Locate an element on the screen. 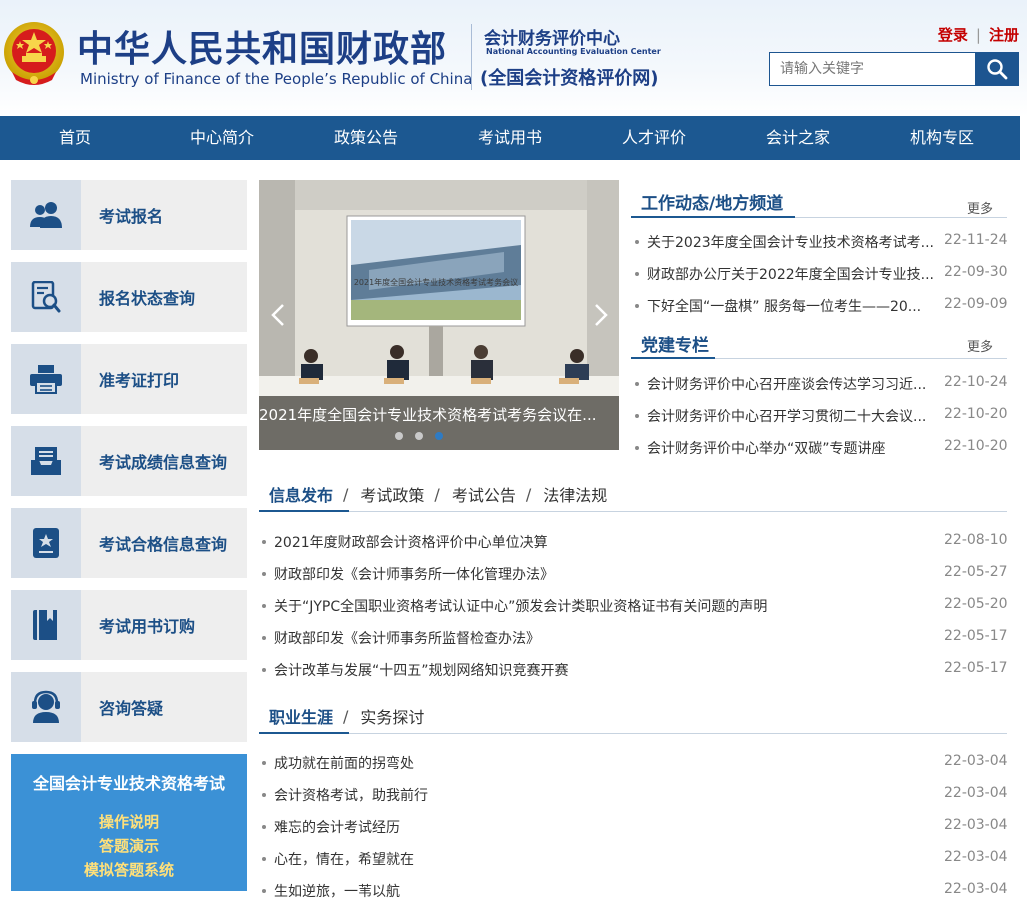 Image resolution: width=1027 pixels, height=900 pixels. search-input is located at coordinates (873, 69).